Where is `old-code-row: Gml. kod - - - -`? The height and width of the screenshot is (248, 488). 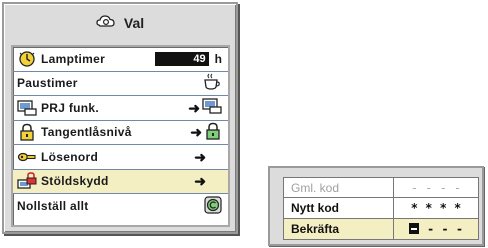 old-code-row: Gml. kod - - - - is located at coordinates (381, 188).